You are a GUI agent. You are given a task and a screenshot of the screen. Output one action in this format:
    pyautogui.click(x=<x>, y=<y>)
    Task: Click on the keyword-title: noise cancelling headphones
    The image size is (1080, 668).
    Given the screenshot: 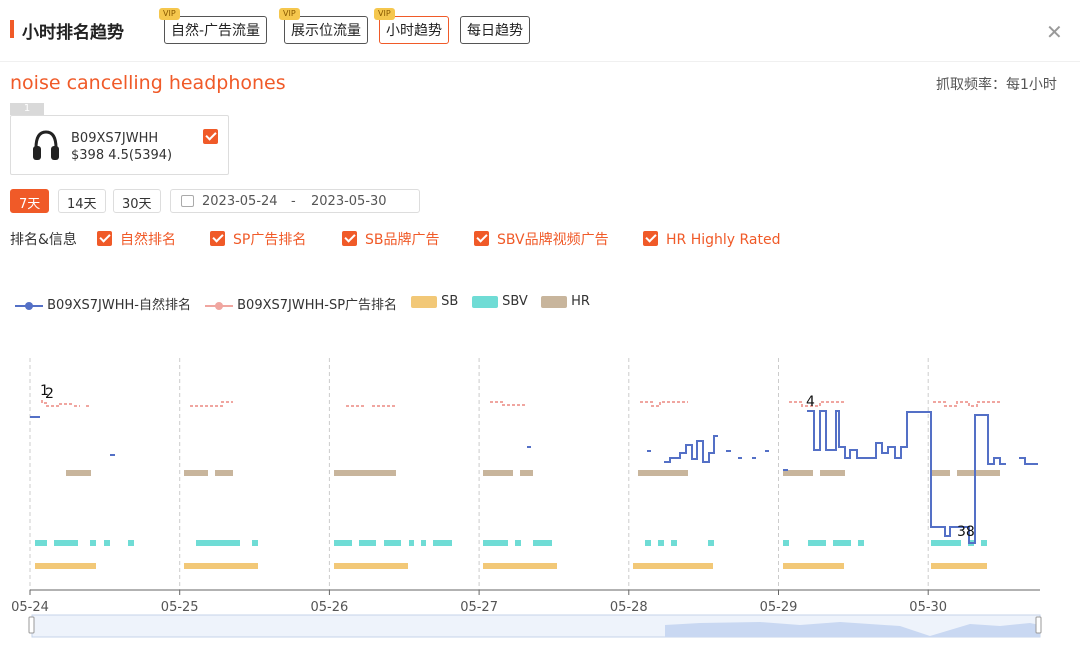 What is the action you would take?
    pyautogui.click(x=148, y=83)
    